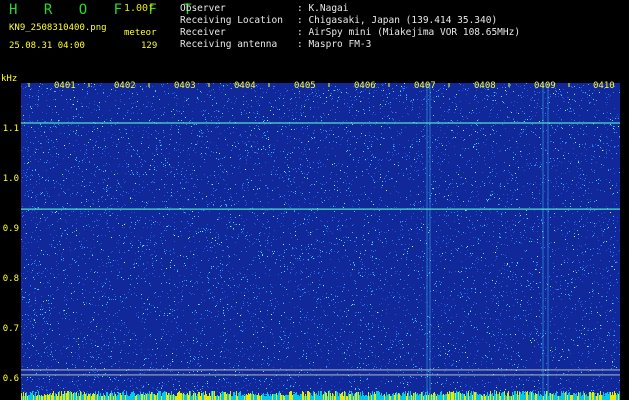 The image size is (629, 400). Describe the element at coordinates (409, 32) in the screenshot. I see `info-value-receiver: : AirSpy mini (Miakejima VOR 108.65MHz)` at that location.